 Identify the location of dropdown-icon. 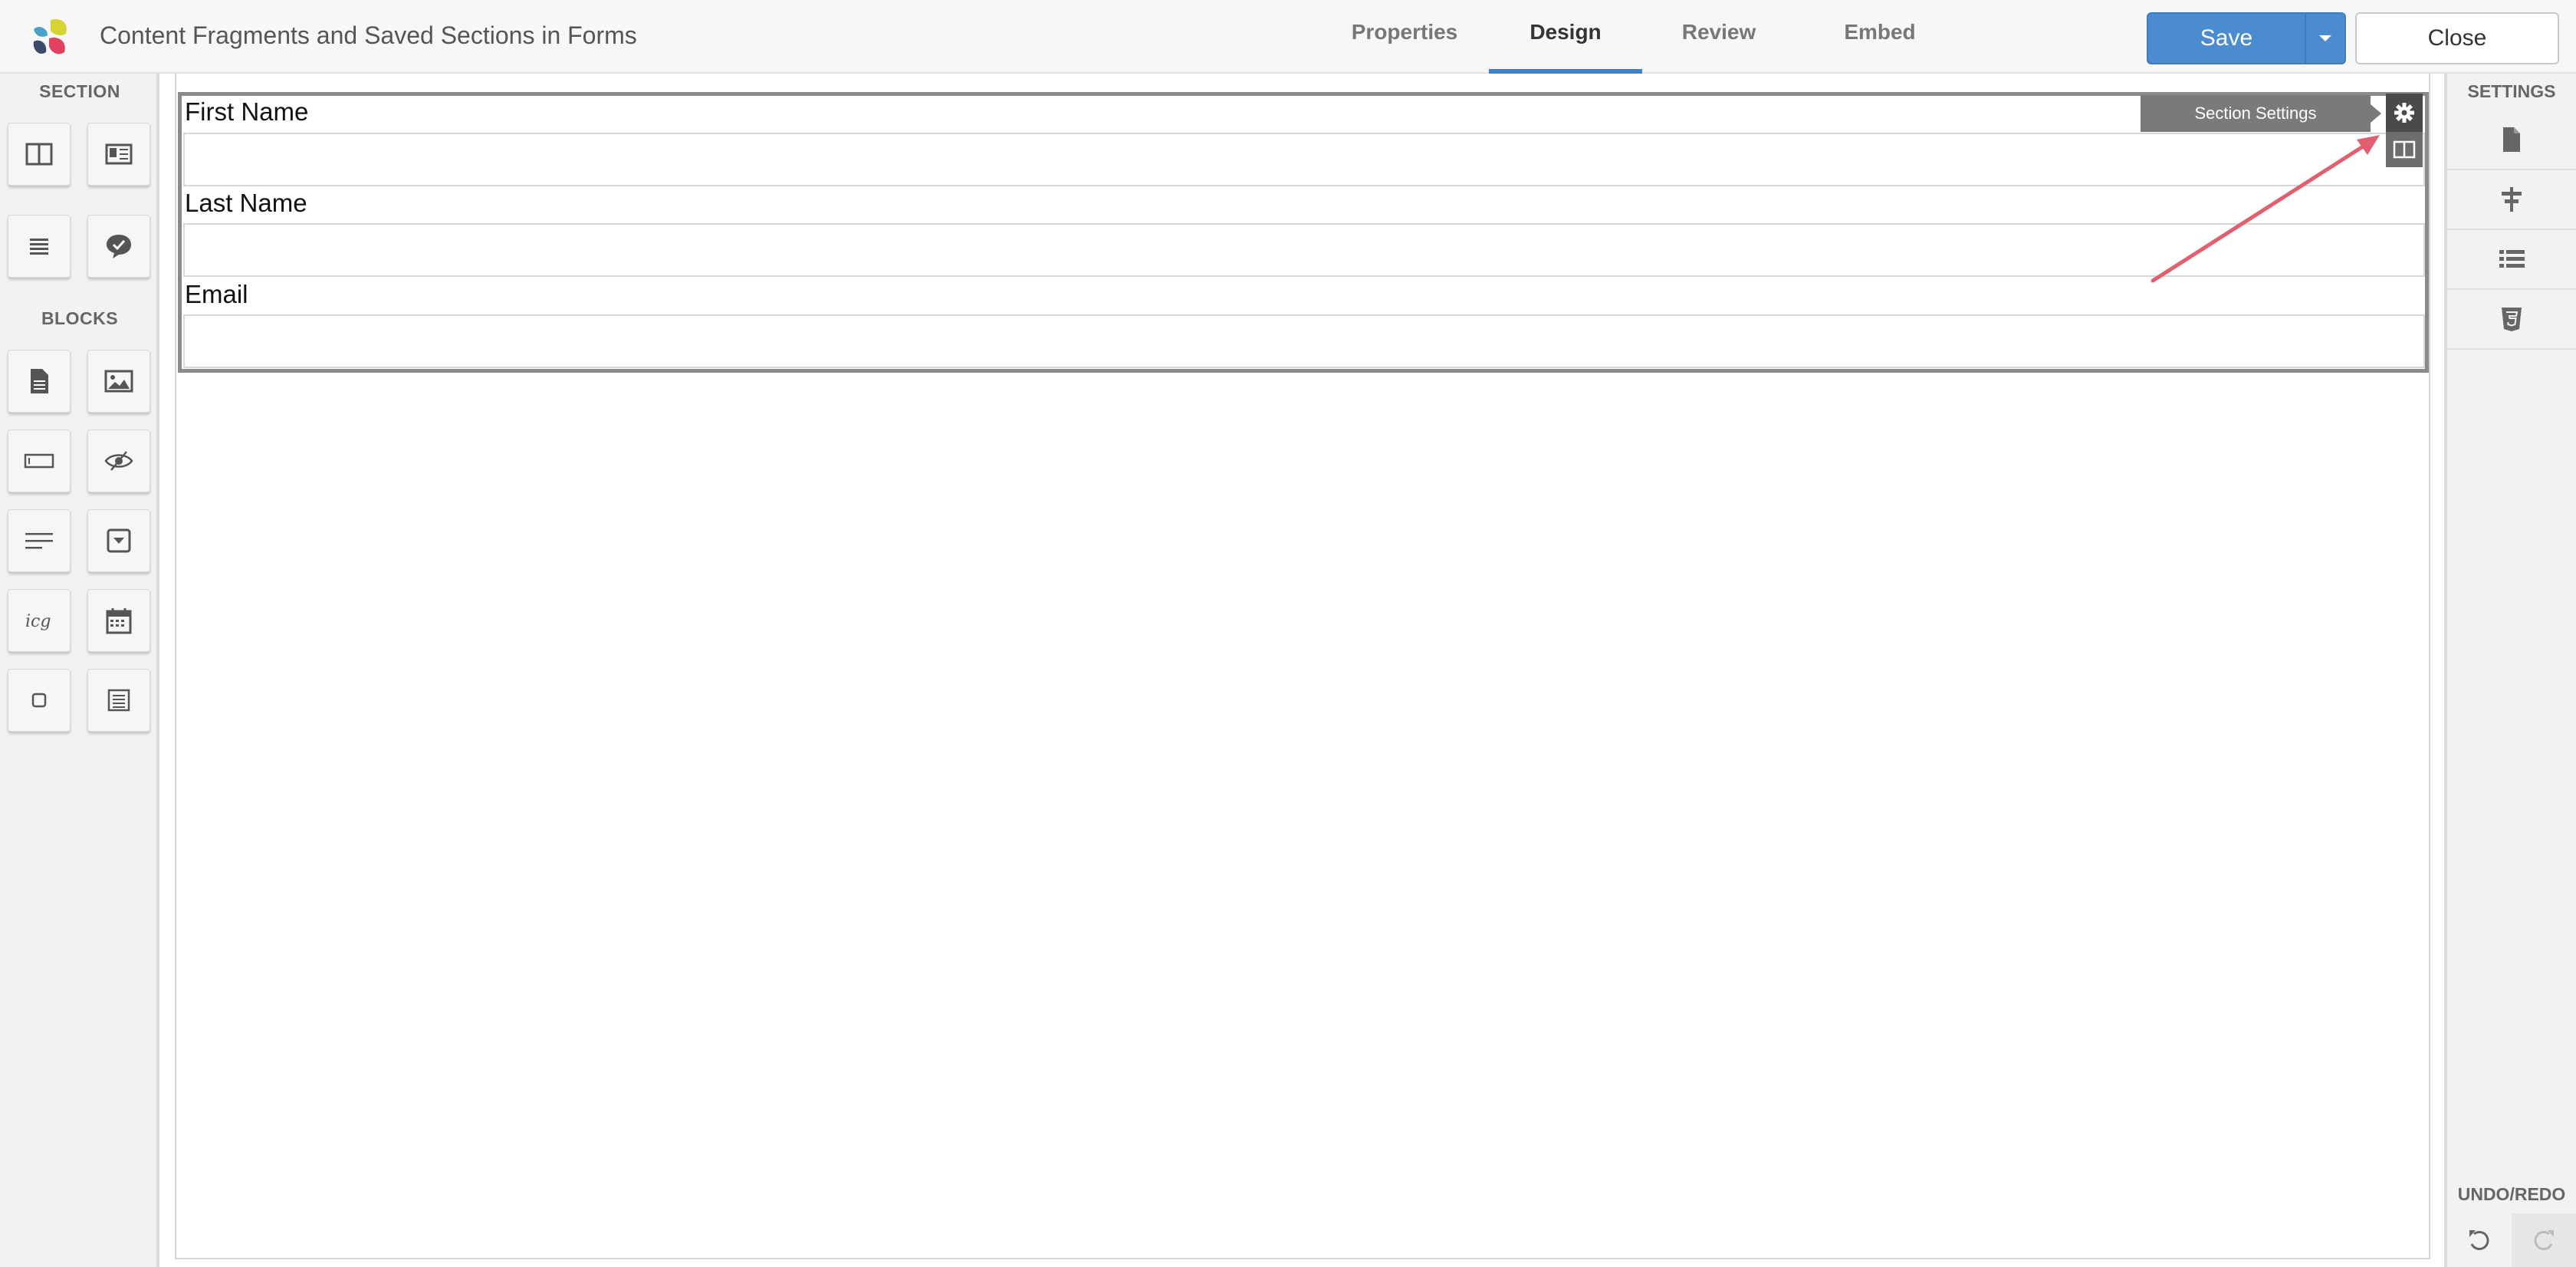
(119, 540).